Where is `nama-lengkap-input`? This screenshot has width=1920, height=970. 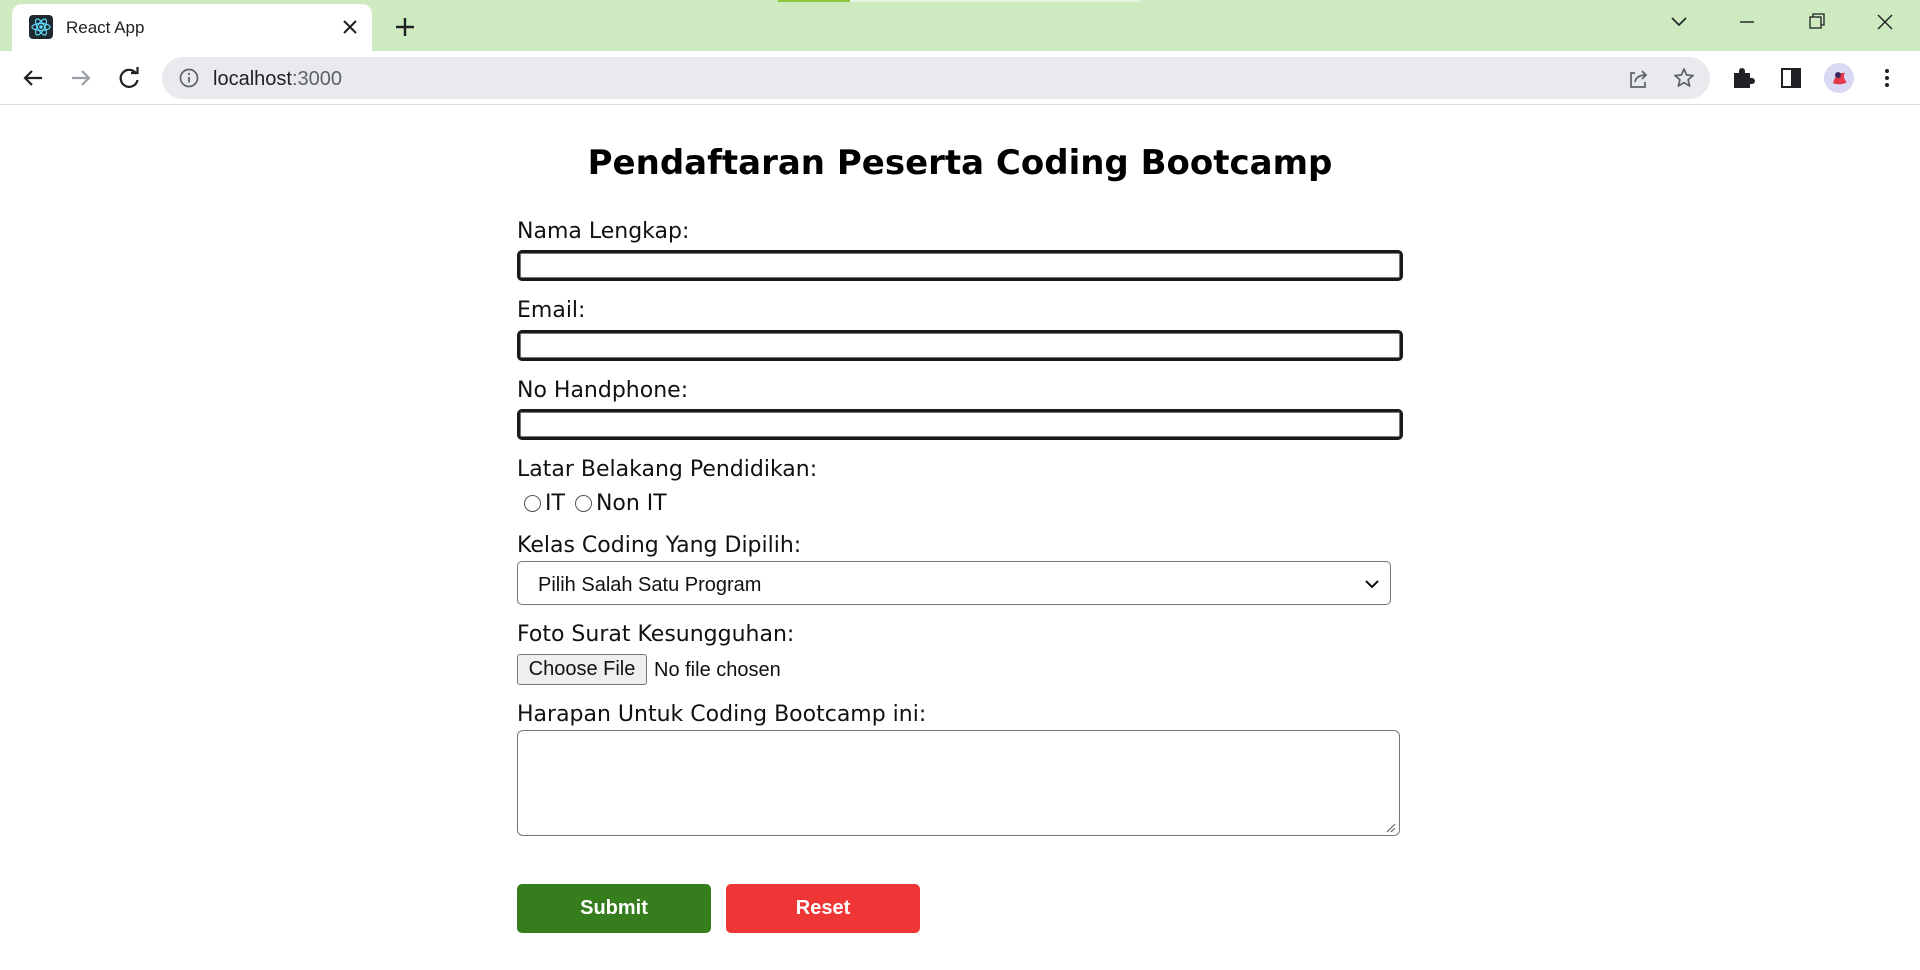 nama-lengkap-input is located at coordinates (960, 265).